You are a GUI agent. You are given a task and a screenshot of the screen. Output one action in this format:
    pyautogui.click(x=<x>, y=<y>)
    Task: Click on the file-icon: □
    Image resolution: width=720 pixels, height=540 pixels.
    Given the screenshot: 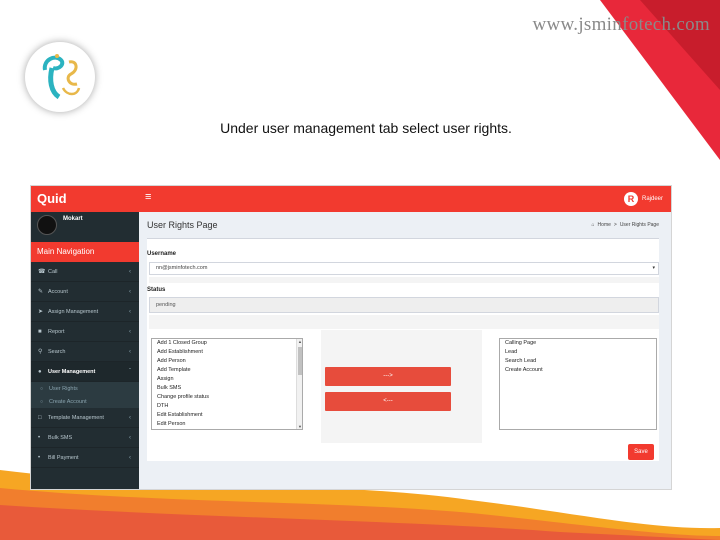 What is the action you would take?
    pyautogui.click(x=40, y=417)
    